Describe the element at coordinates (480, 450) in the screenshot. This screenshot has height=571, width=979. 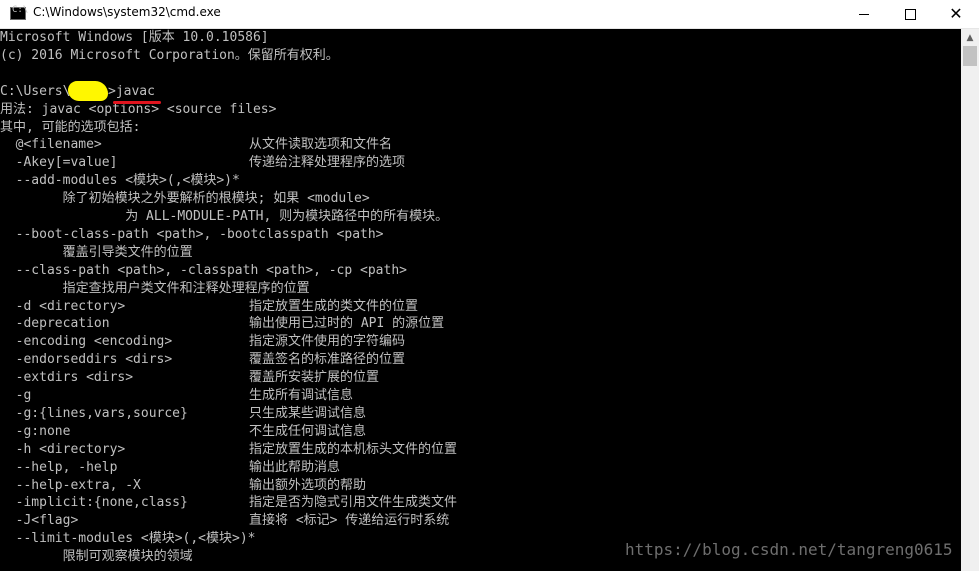
I see `console-line: -h <directory> 指定放置生成的本机标头文件的位置` at that location.